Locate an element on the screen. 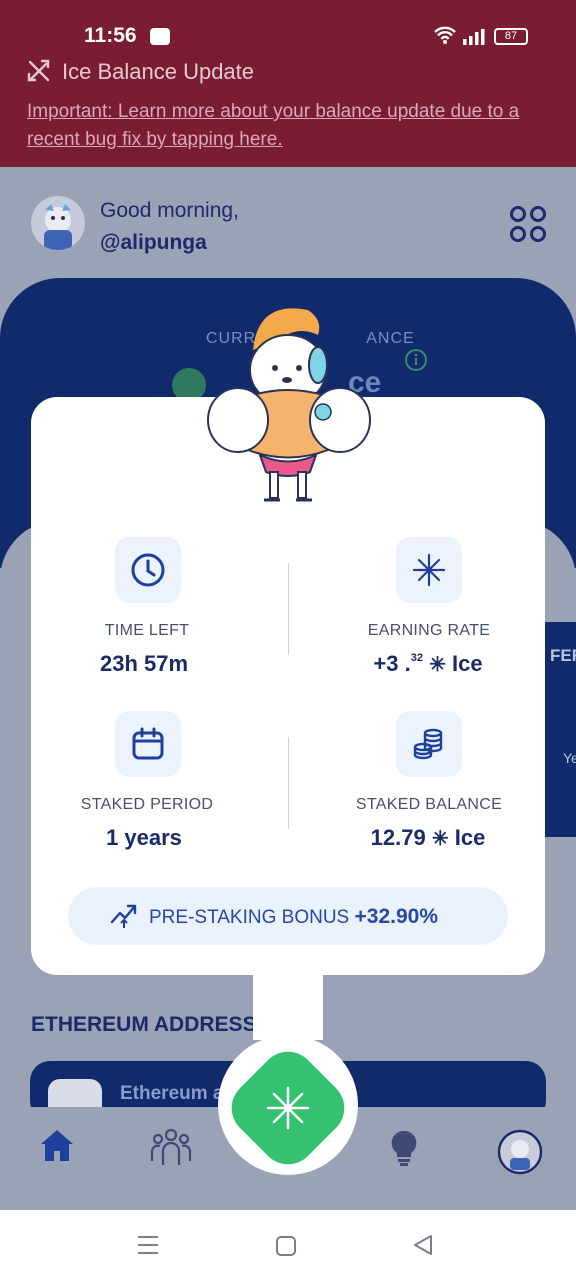 This screenshot has width=576, height=1280. earning-rate-icon-box is located at coordinates (429, 570).